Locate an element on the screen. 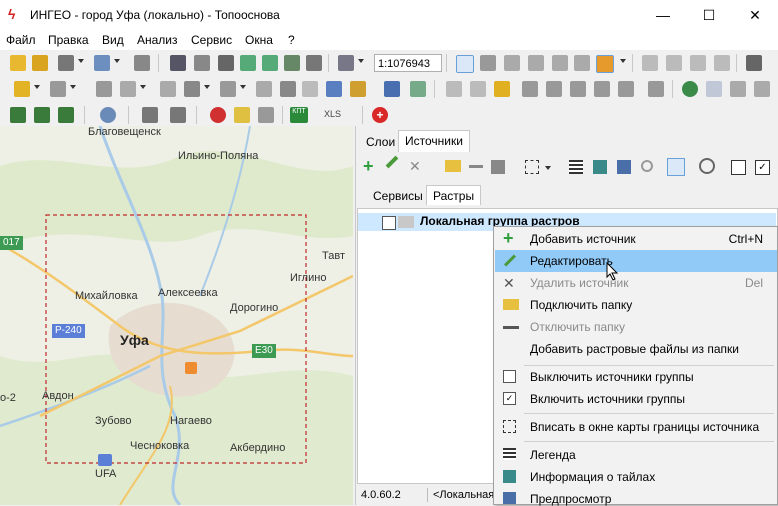 Image resolution: width=778 pixels, height=506 pixels. checkbox-checked-icon: ✓ is located at coordinates (762, 167).